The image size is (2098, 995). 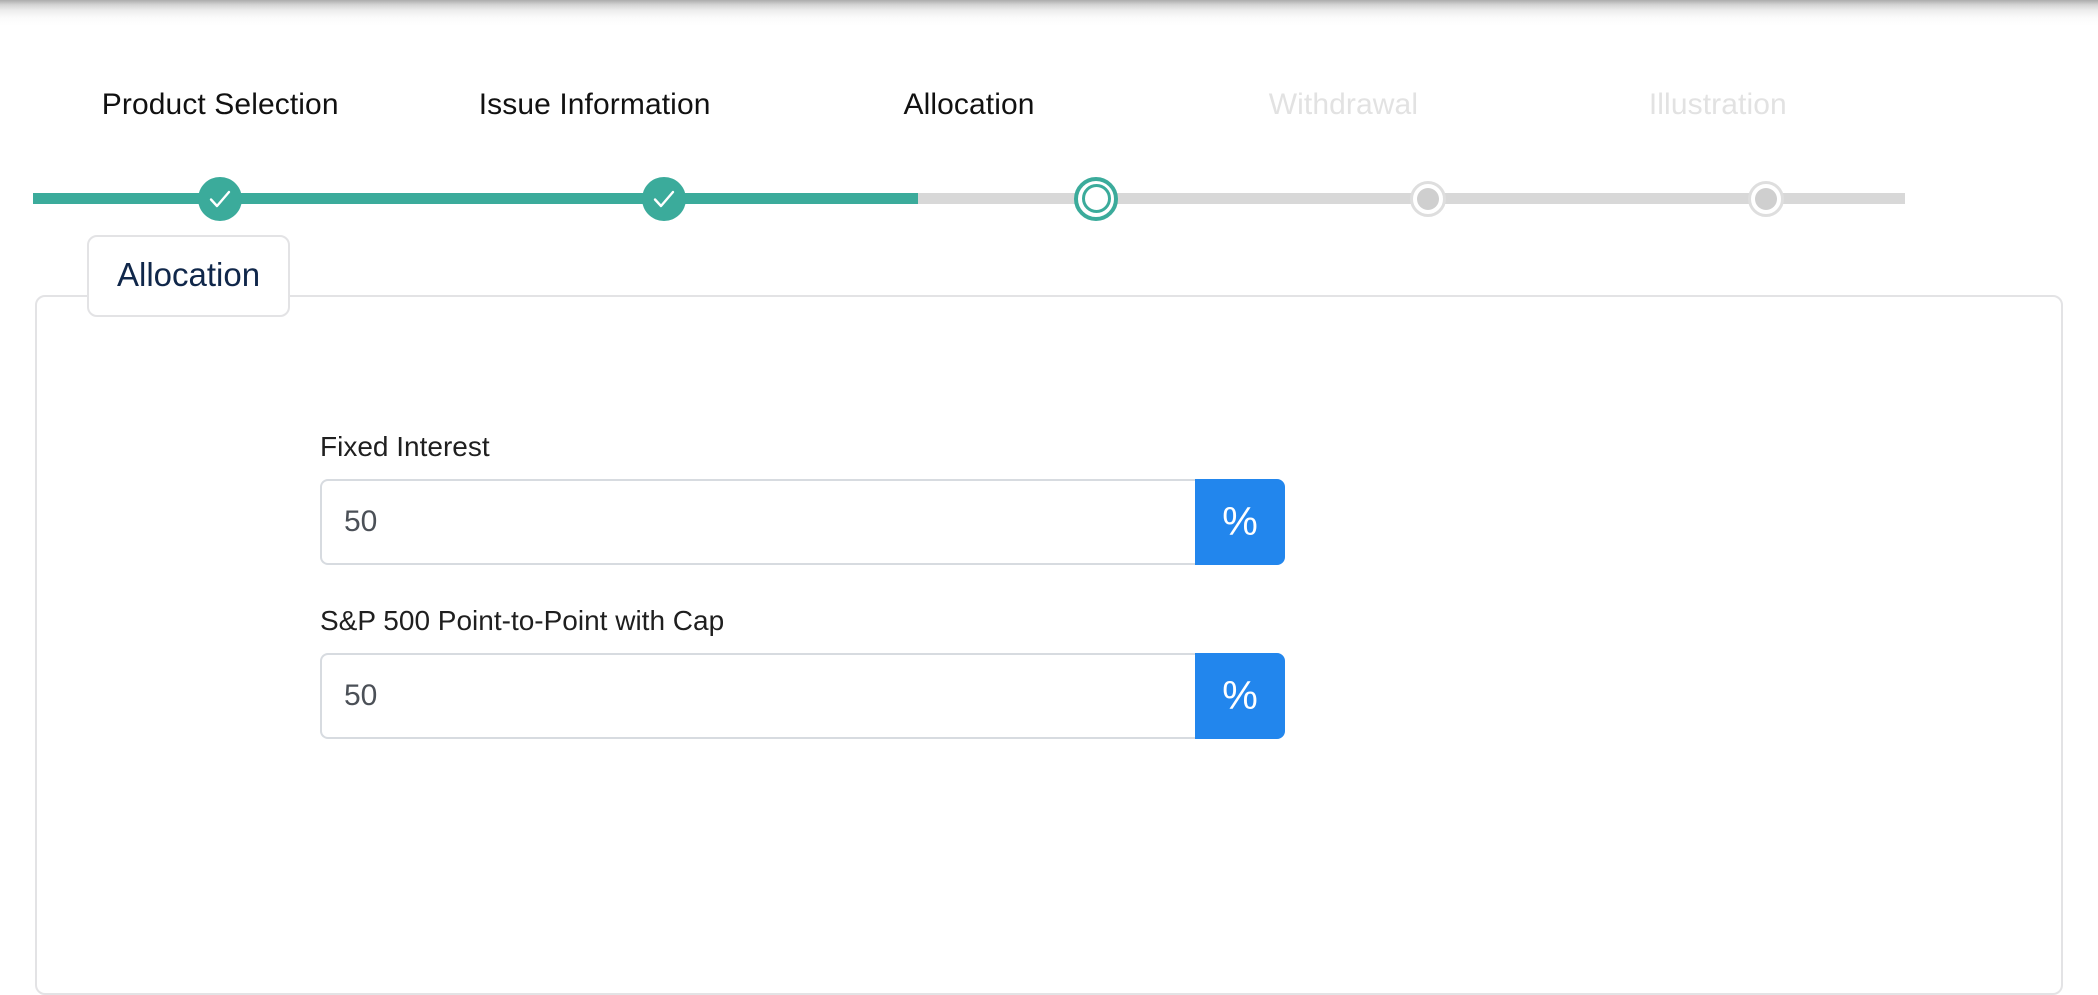 I want to click on step-label-issue-information: Issue Information, so click(x=594, y=105).